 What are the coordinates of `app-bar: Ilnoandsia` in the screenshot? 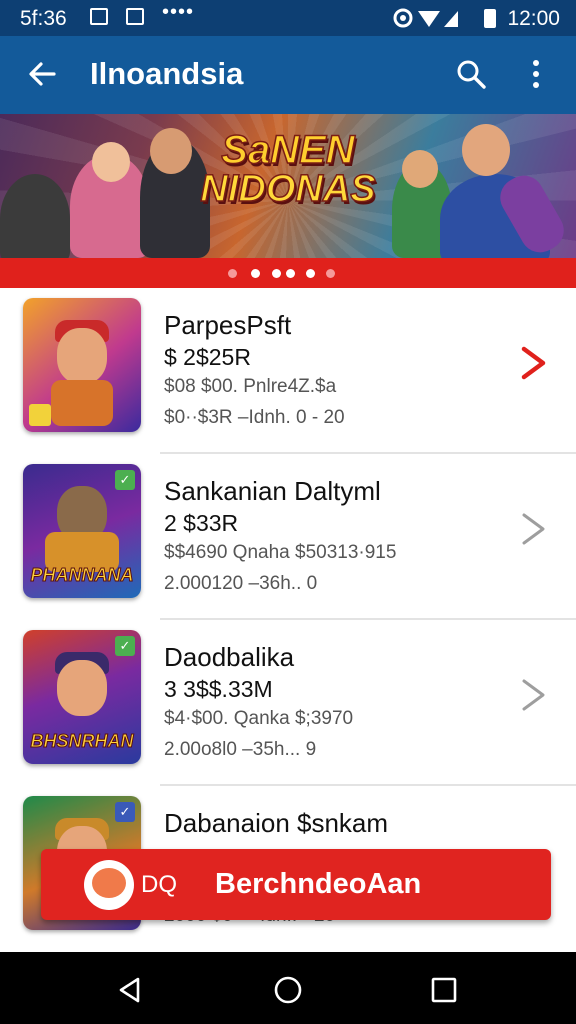 It's located at (288, 75).